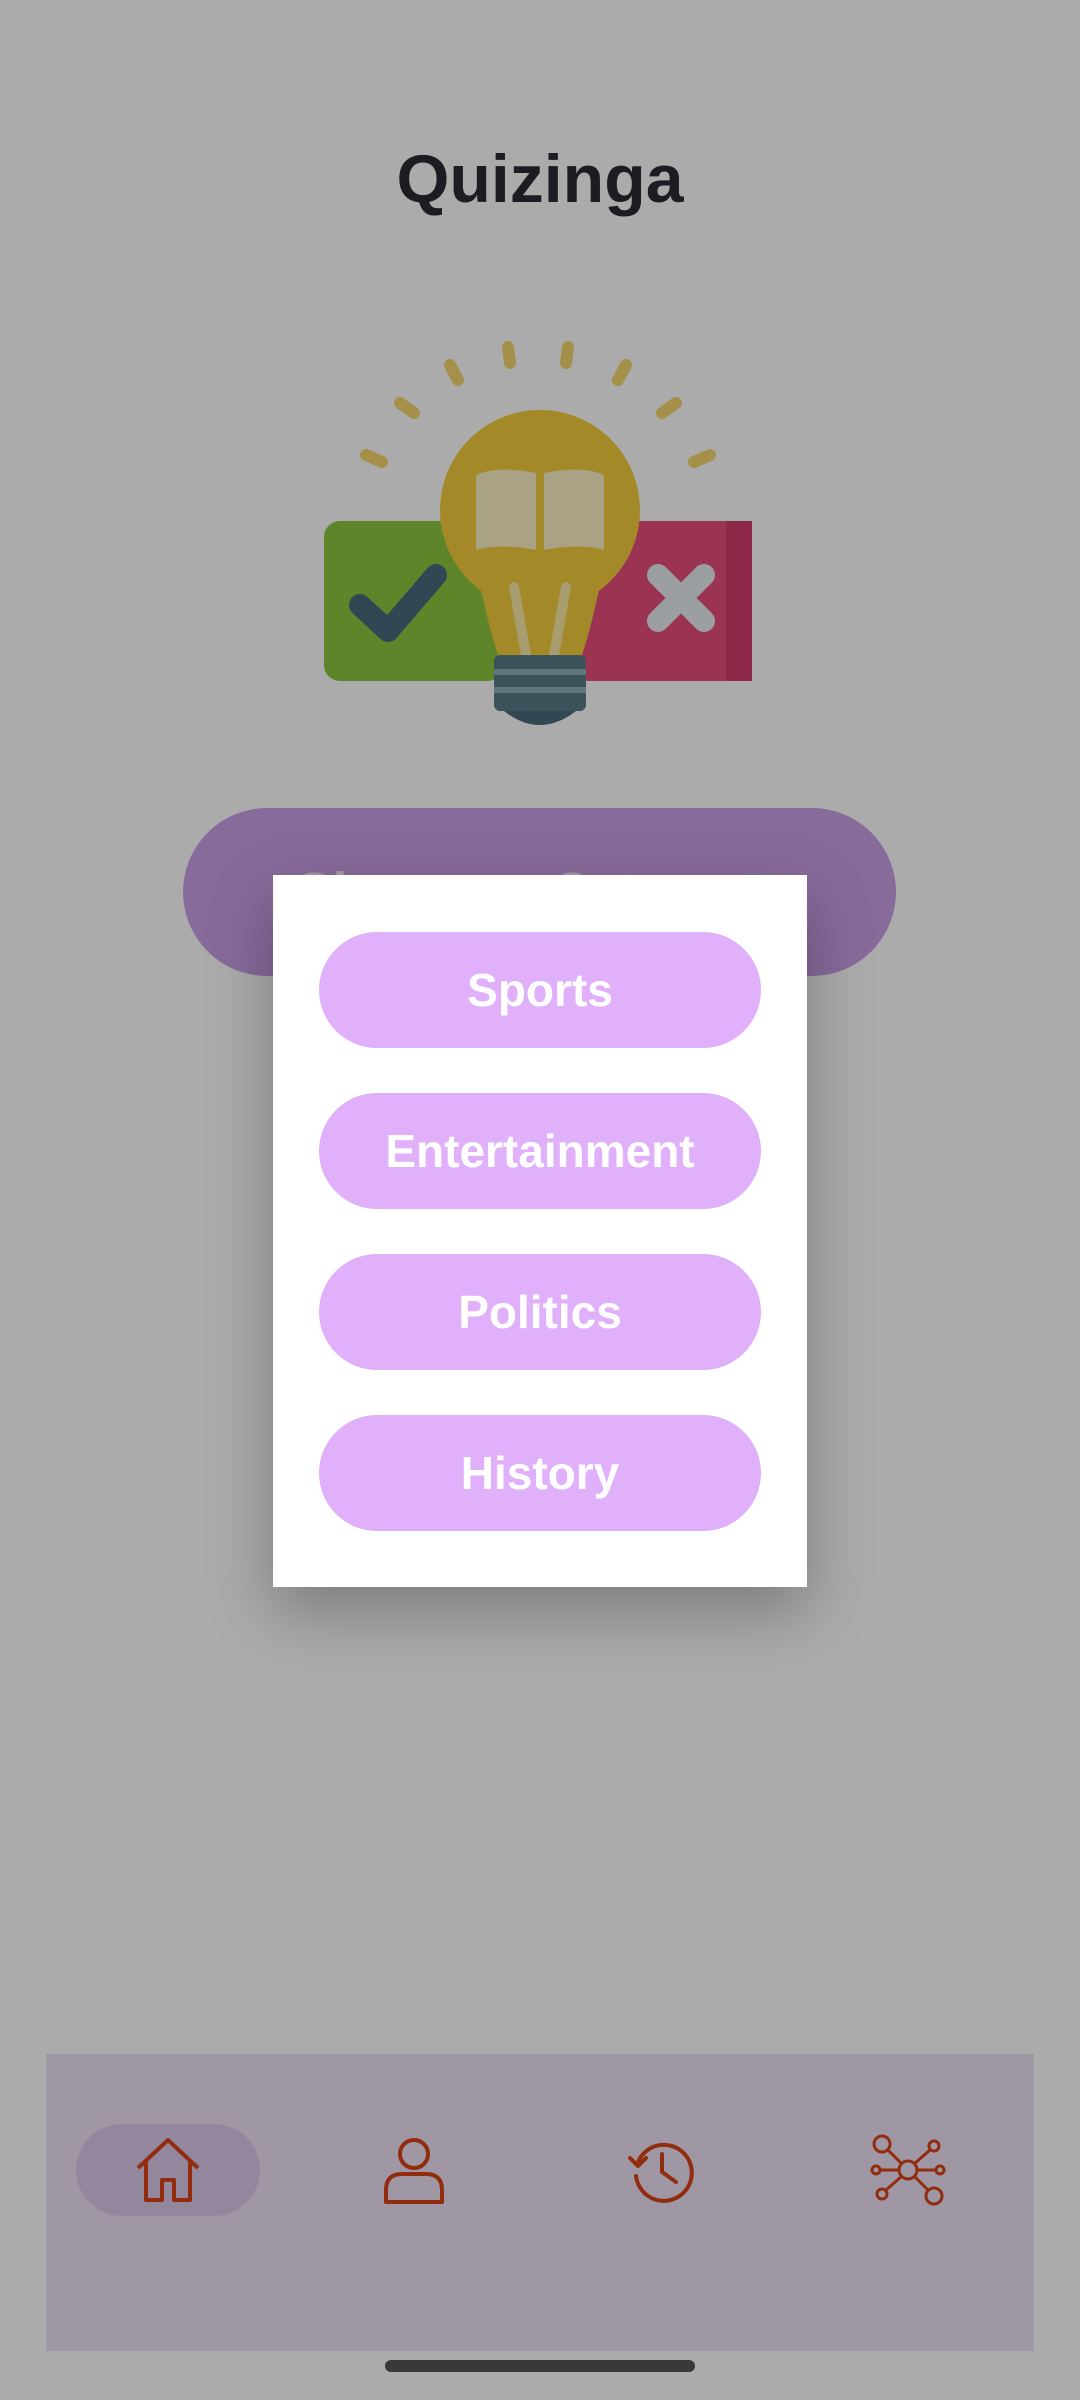  I want to click on category-history-button: History, so click(540, 1473).